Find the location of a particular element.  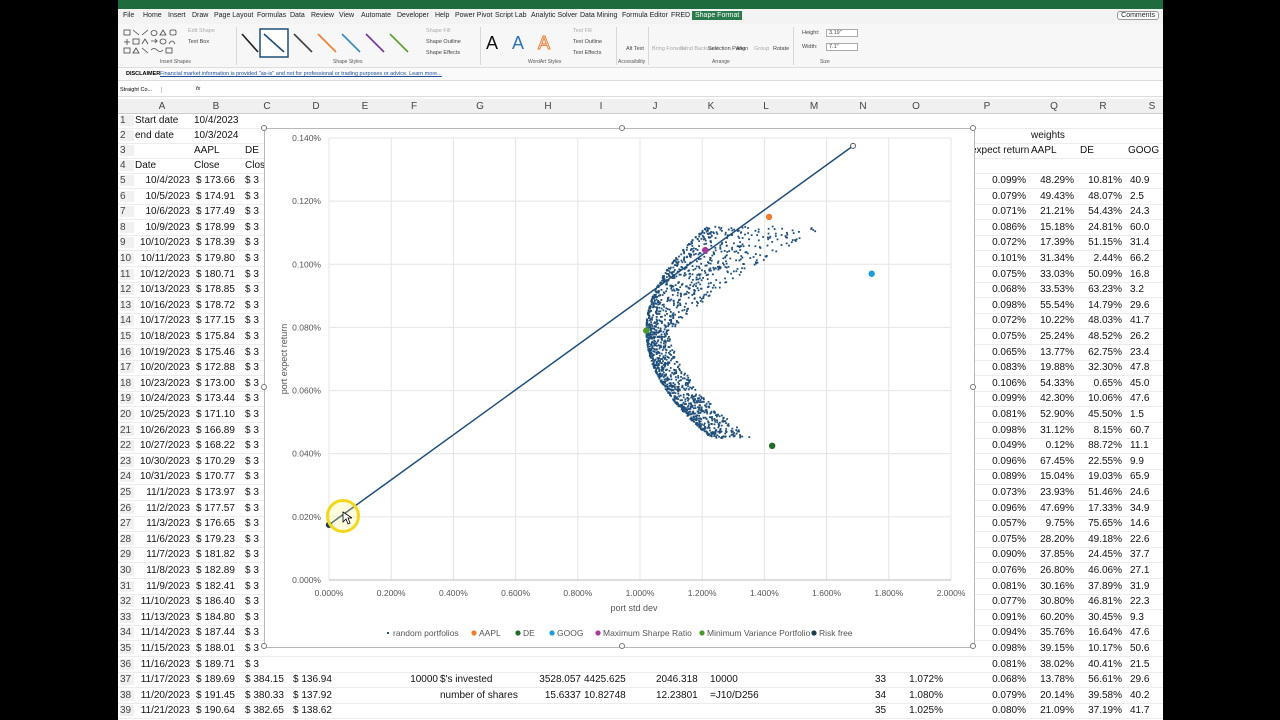

cell-weight-goog: 60.0 is located at coordinates (1139, 227).